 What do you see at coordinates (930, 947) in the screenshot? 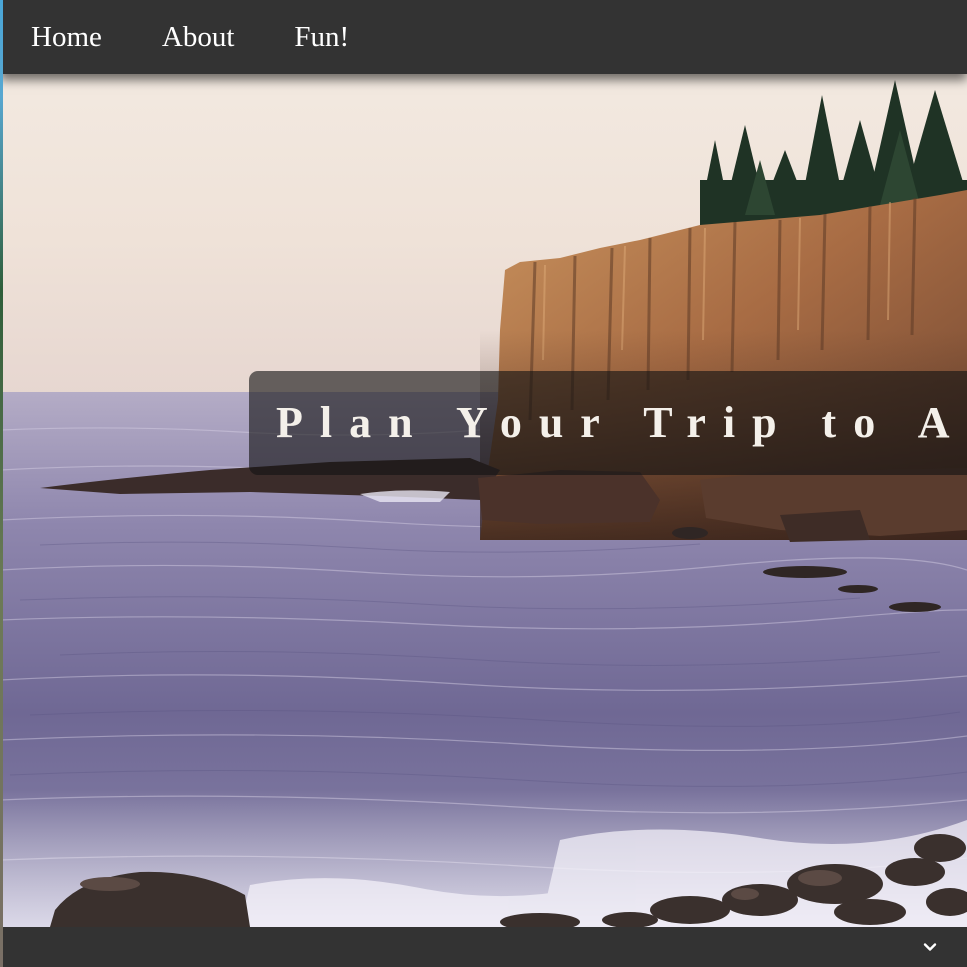
I see `chevron-down-icon` at bounding box center [930, 947].